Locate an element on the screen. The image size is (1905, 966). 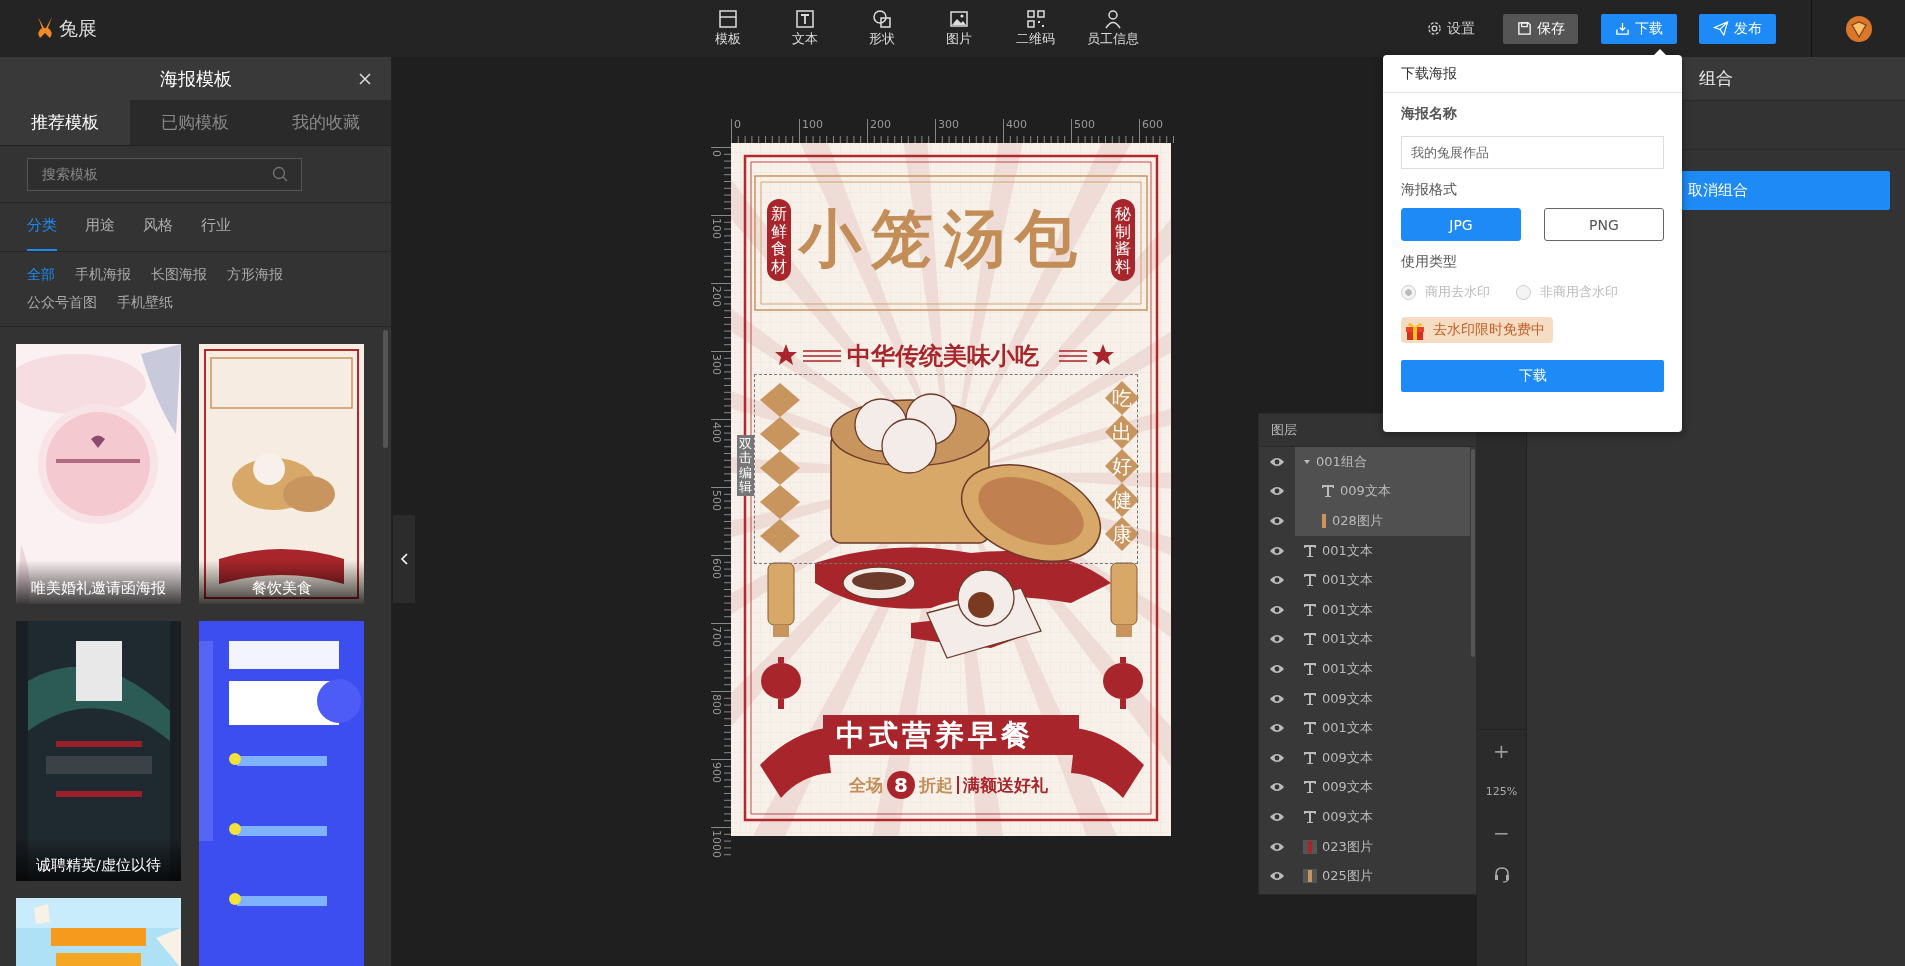
panel-title: 海报模板 is located at coordinates (195, 78).